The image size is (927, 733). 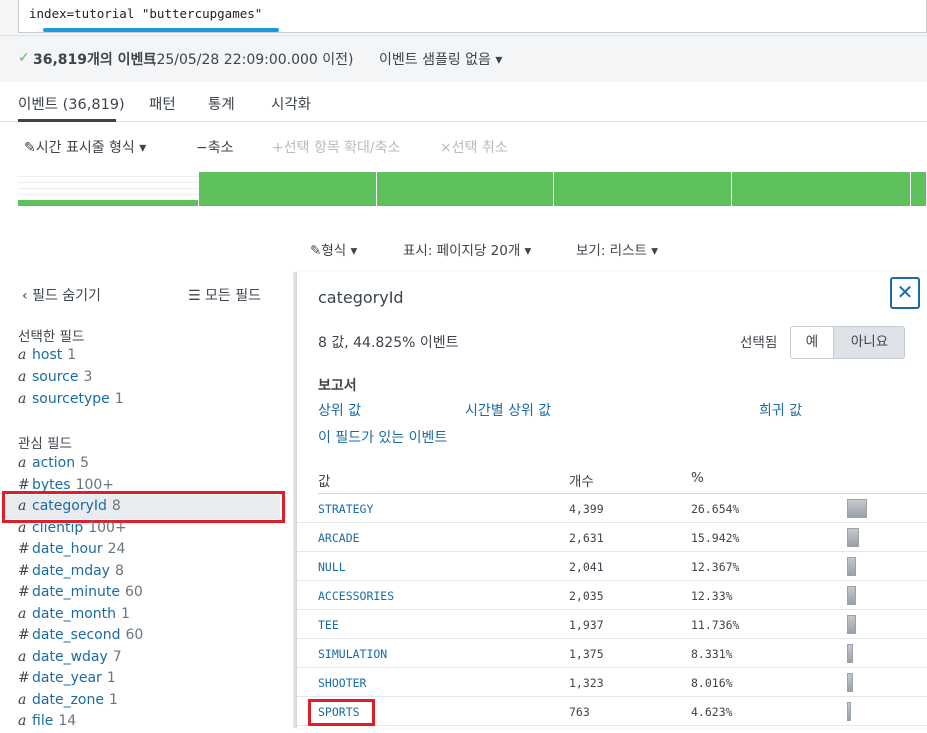 What do you see at coordinates (55, 379) in the screenshot?
I see `field-item-source: a source 3` at bounding box center [55, 379].